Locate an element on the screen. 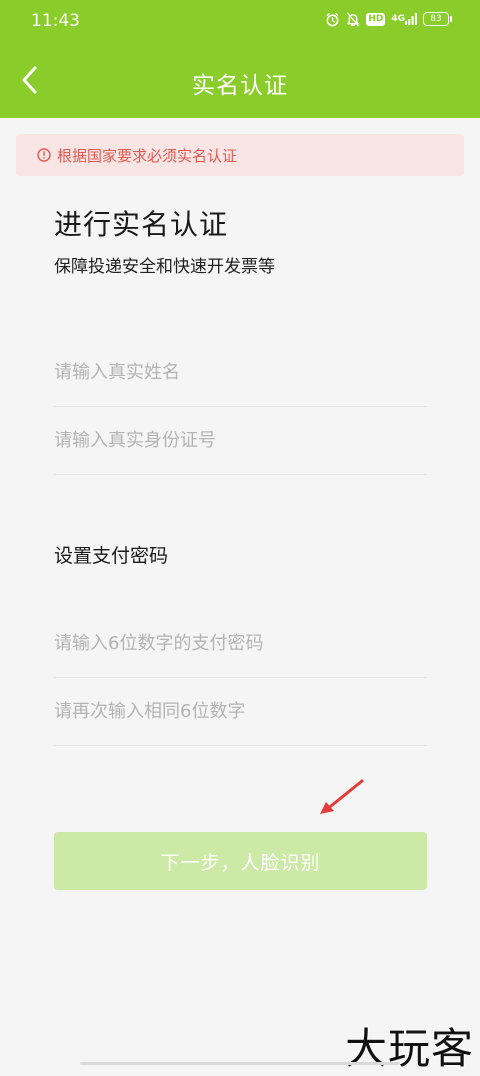  status-time: 11:43 is located at coordinates (55, 21).